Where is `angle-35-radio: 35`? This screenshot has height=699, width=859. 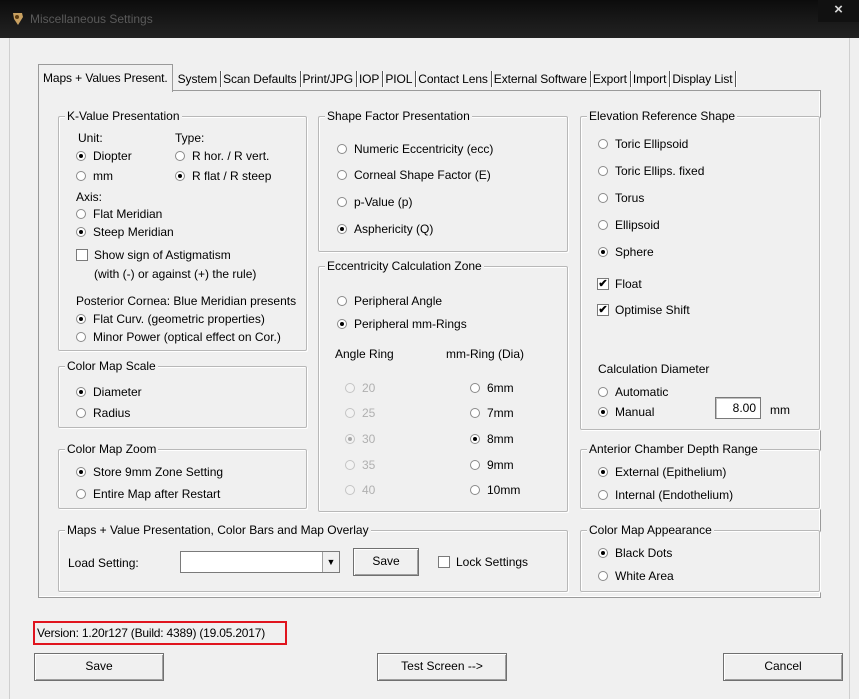 angle-35-radio: 35 is located at coordinates (358, 465).